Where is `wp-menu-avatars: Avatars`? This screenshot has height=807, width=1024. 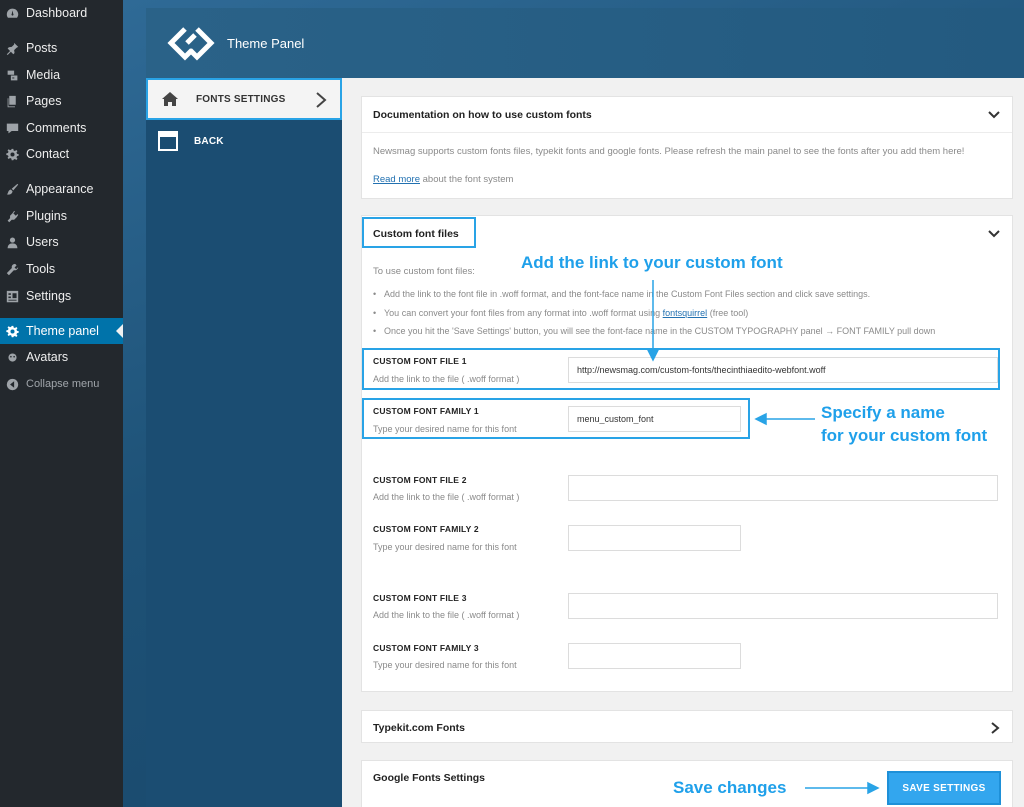
wp-menu-avatars: Avatars is located at coordinates (61, 357).